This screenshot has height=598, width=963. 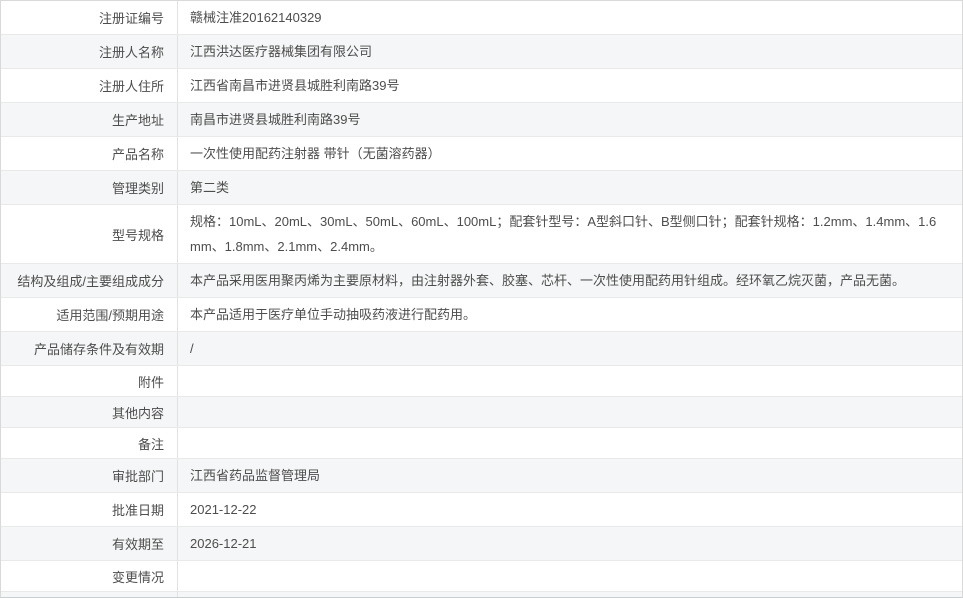 I want to click on row-label: 批准日期, so click(x=89, y=509).